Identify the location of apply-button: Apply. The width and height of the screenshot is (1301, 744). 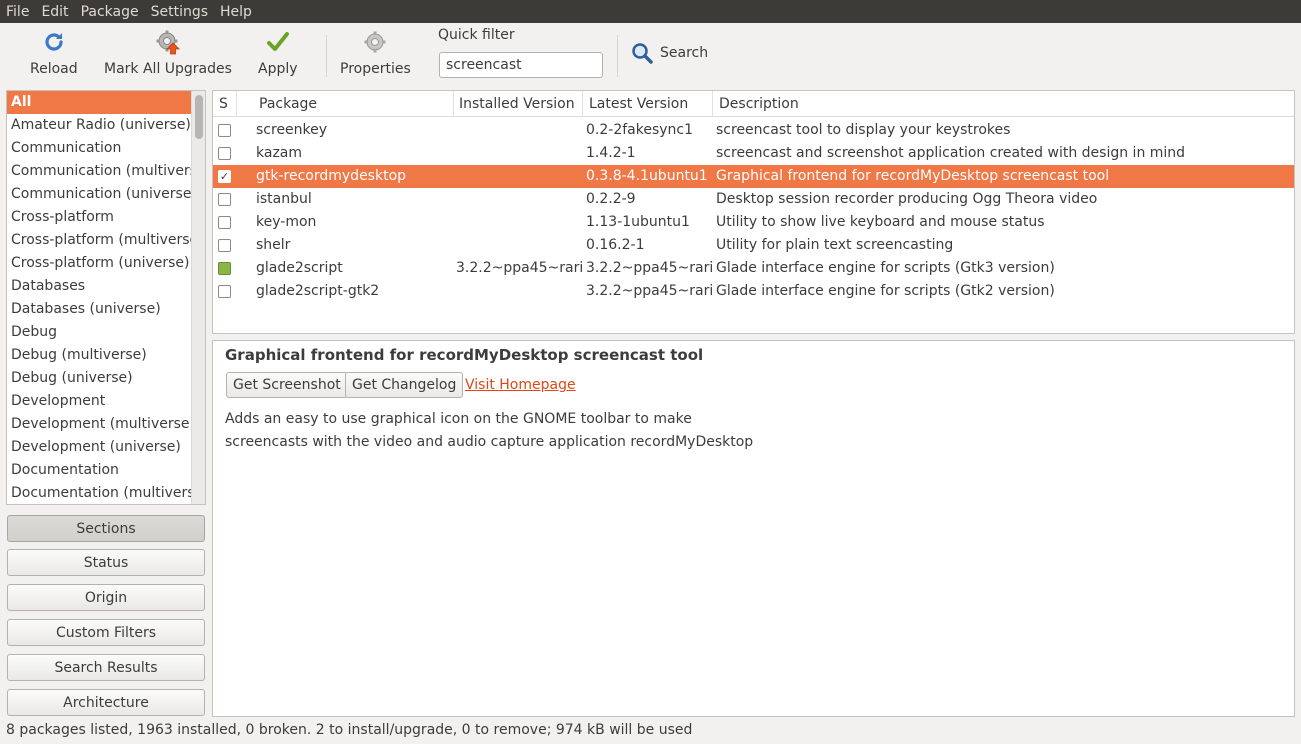
(278, 53).